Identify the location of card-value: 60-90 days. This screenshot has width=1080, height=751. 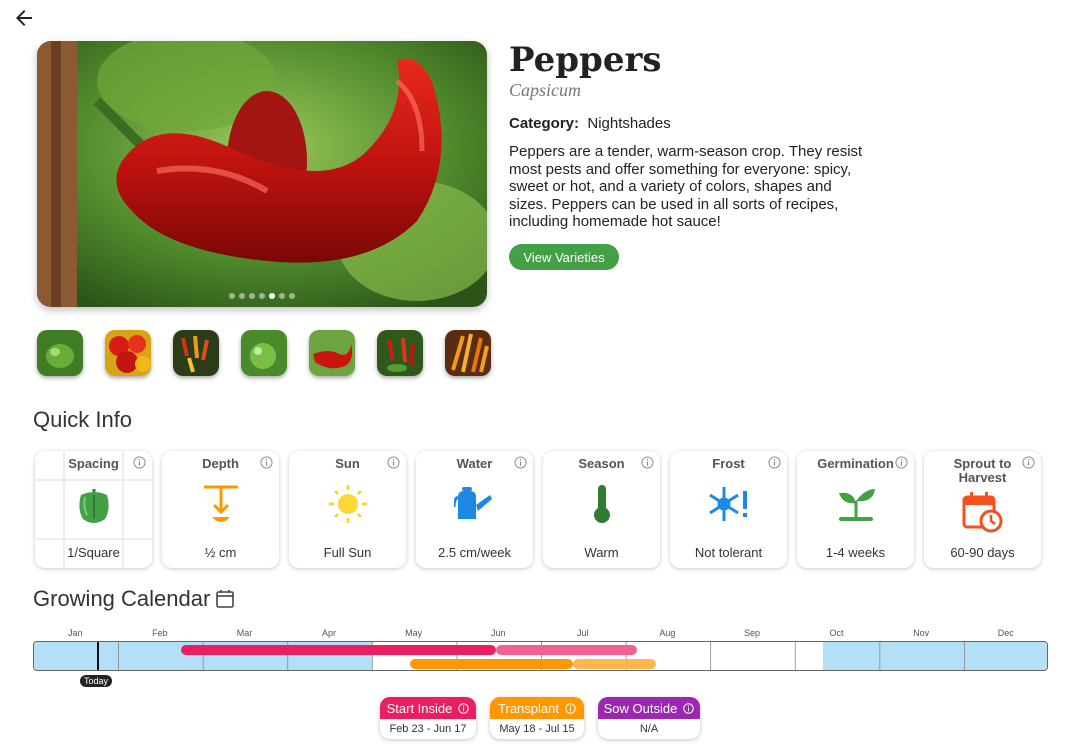
(982, 552).